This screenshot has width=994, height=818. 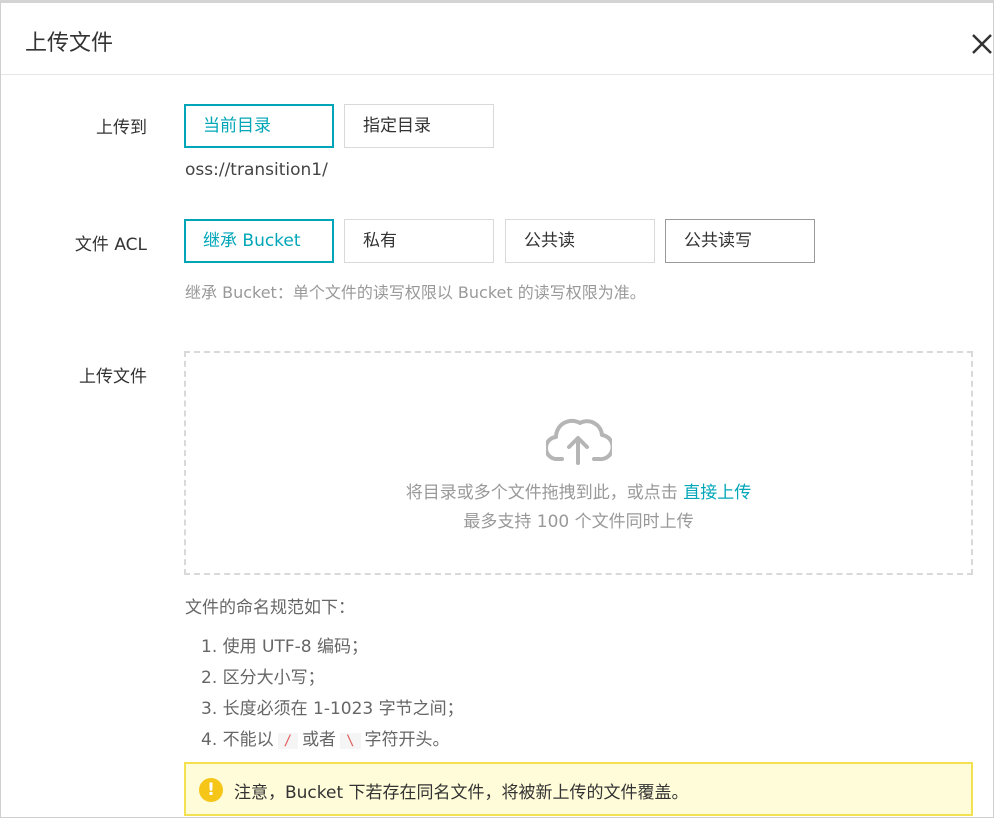 What do you see at coordinates (419, 241) in the screenshot?
I see `acl-private-button: 私有` at bounding box center [419, 241].